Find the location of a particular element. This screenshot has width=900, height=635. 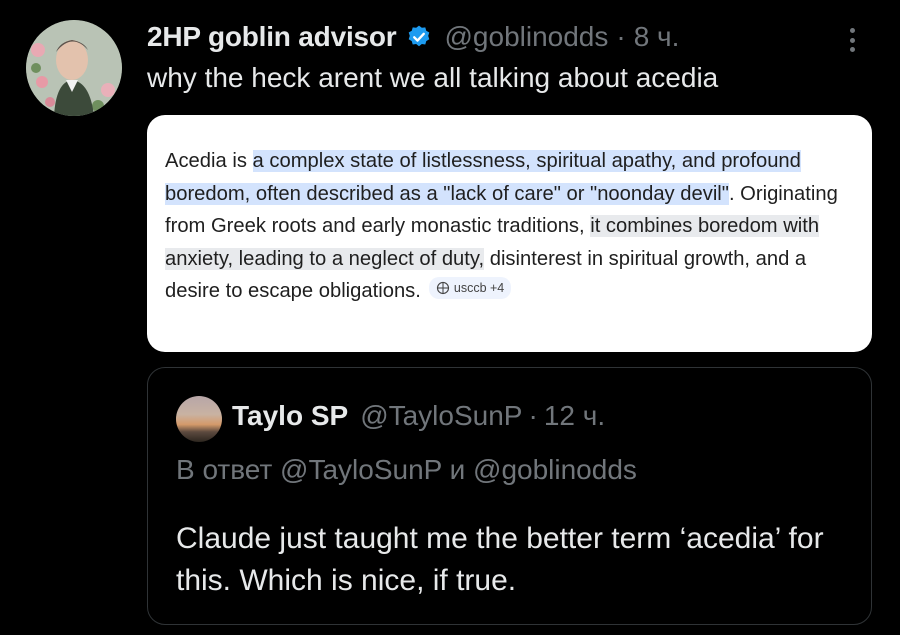

reply-mention-goblinodds: @goblinodds is located at coordinates (555, 469).